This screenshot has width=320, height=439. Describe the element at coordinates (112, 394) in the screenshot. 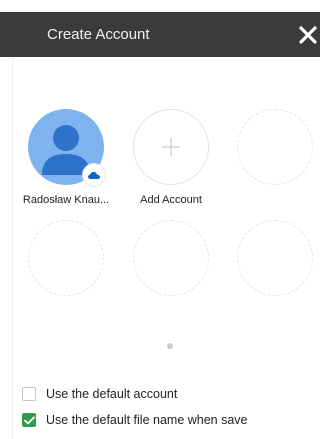

I see `option-label: Use the default account` at that location.